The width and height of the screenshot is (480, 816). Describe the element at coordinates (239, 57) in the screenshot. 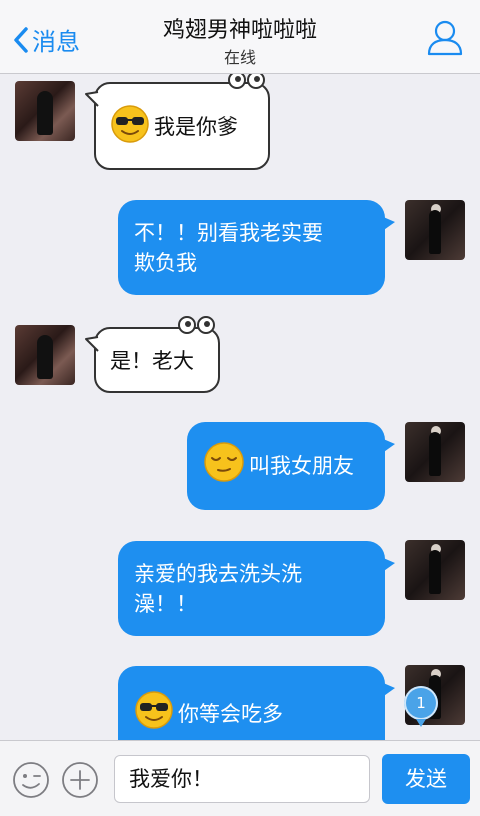

I see `online-status: 在线` at that location.